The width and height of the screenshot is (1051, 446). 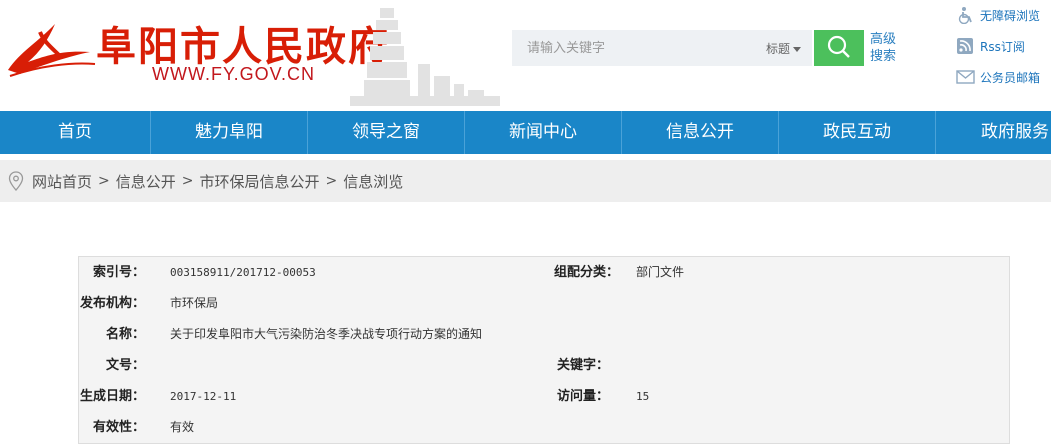 I want to click on quick-links: 无障碍浏览 Rss订阅 公务员邮箱, so click(x=1003, y=50).